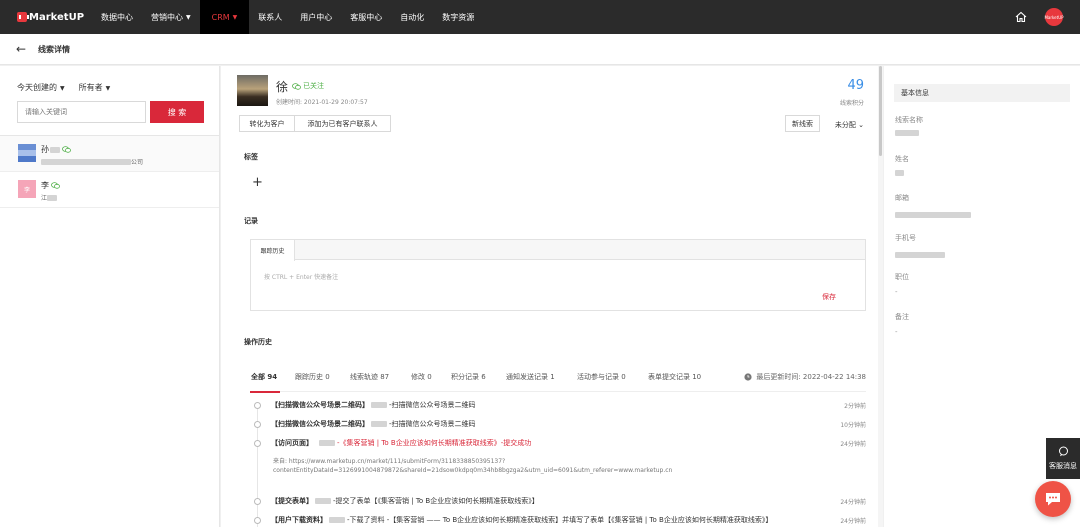  What do you see at coordinates (312, 377) in the screenshot?
I see `tab-tracking: 跟踪历史 0` at bounding box center [312, 377].